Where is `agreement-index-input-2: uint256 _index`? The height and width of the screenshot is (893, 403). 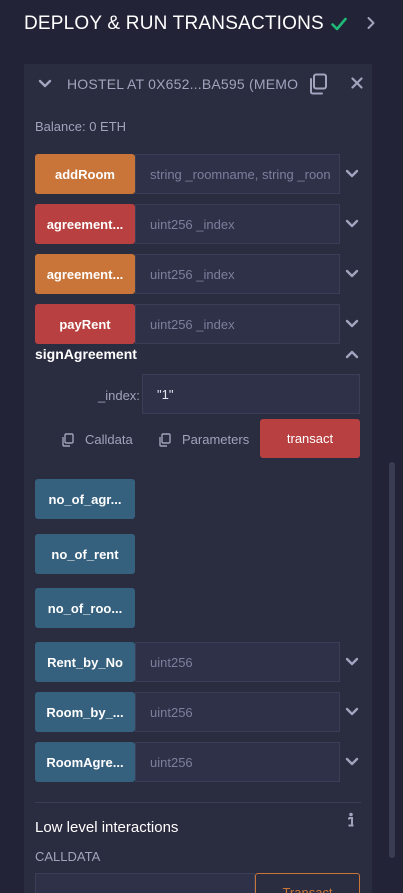 agreement-index-input-2: uint256 _index is located at coordinates (237, 274).